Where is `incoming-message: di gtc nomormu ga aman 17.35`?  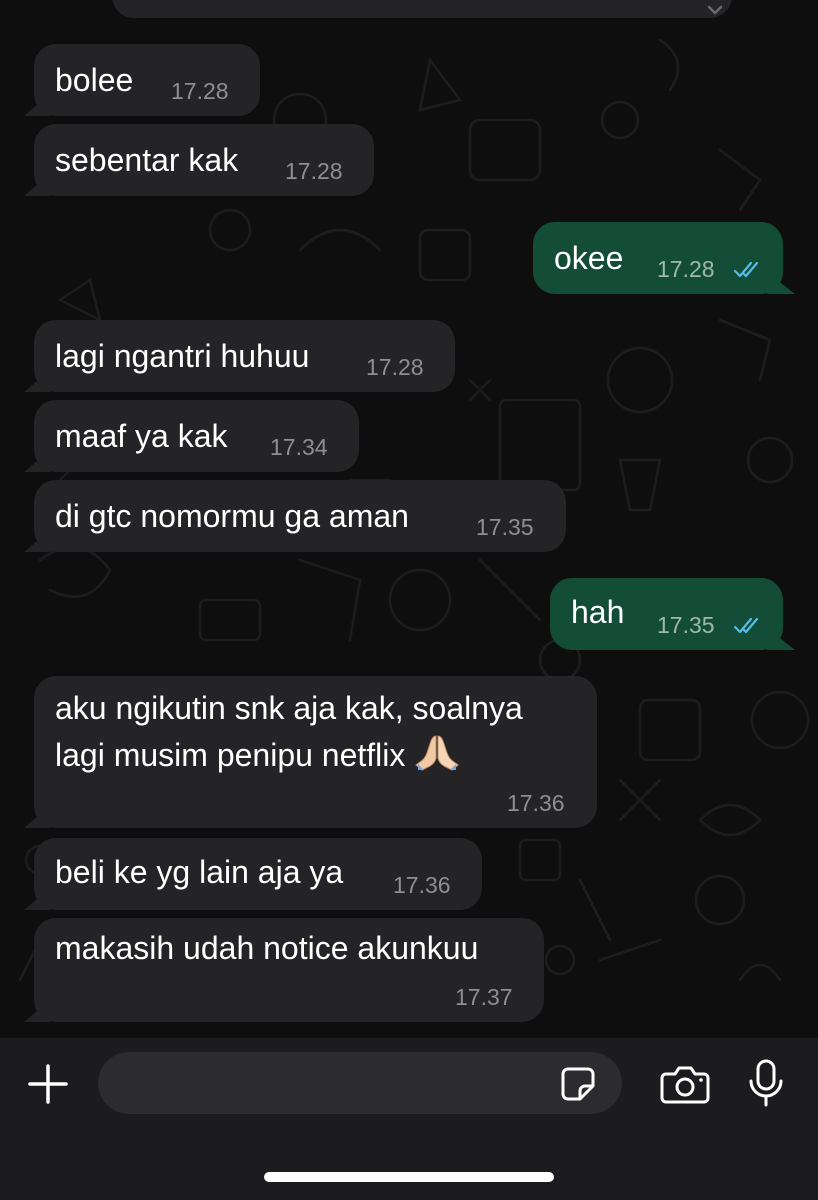
incoming-message: di gtc nomormu ga aman 17.35 is located at coordinates (300, 516).